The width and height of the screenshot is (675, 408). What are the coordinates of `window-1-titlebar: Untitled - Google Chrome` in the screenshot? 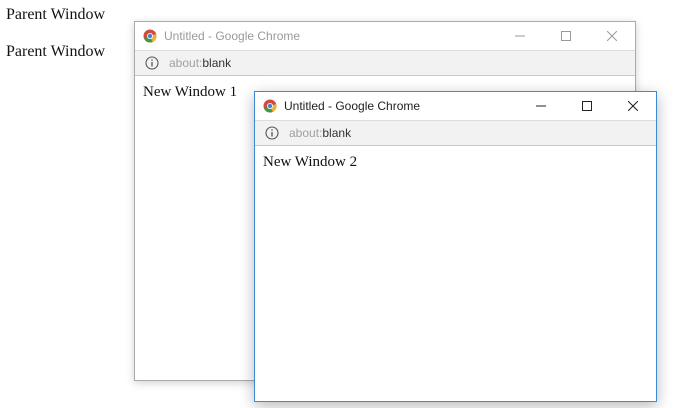 It's located at (385, 36).